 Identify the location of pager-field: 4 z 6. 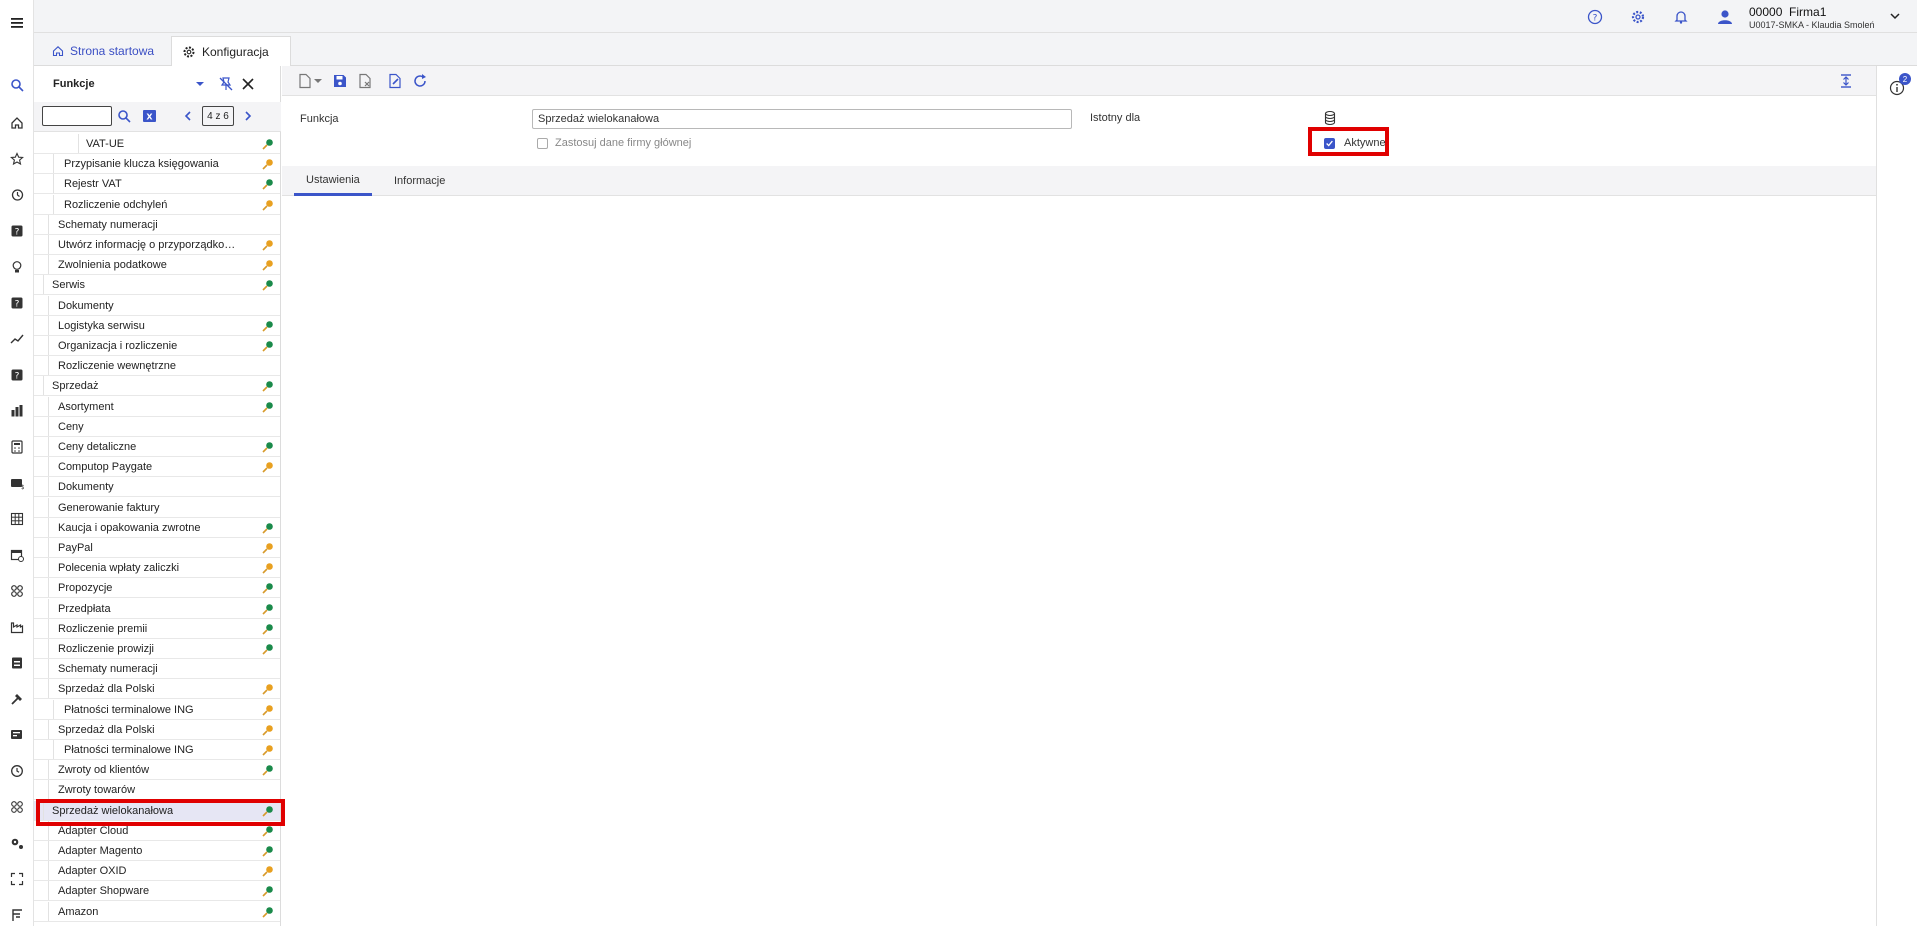
(218, 116).